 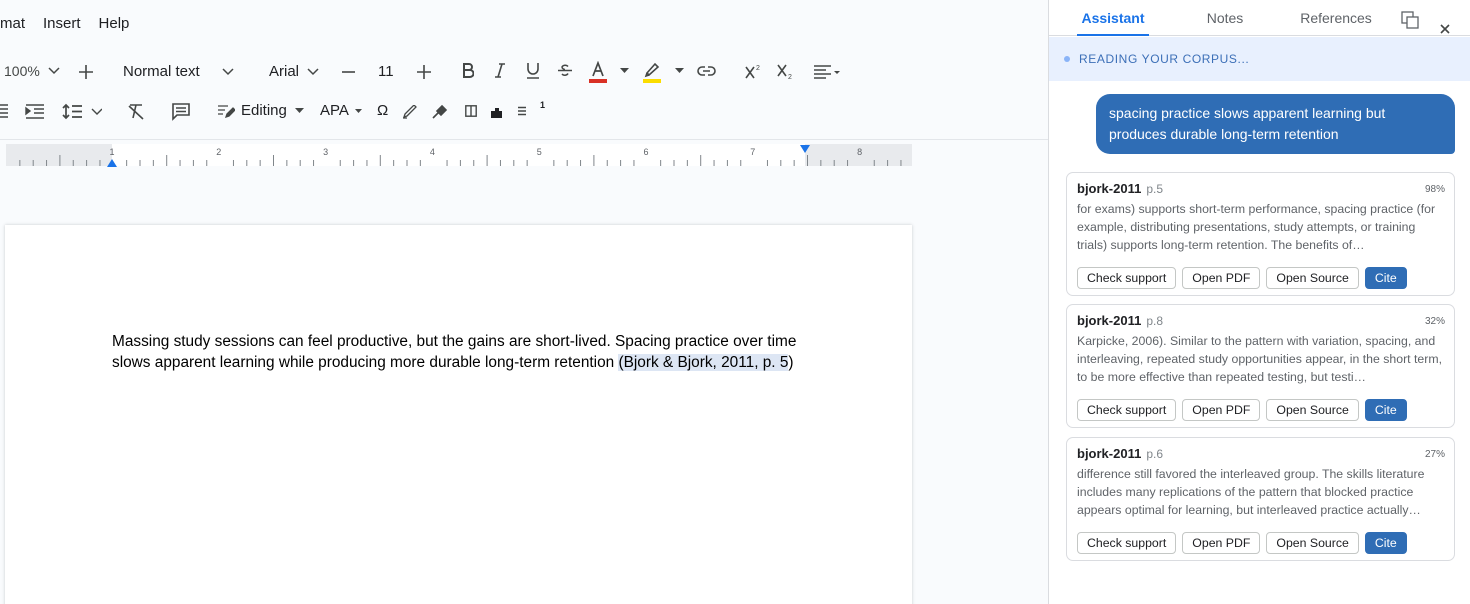 What do you see at coordinates (260, 110) in the screenshot?
I see `editing-mode-select: Editing` at bounding box center [260, 110].